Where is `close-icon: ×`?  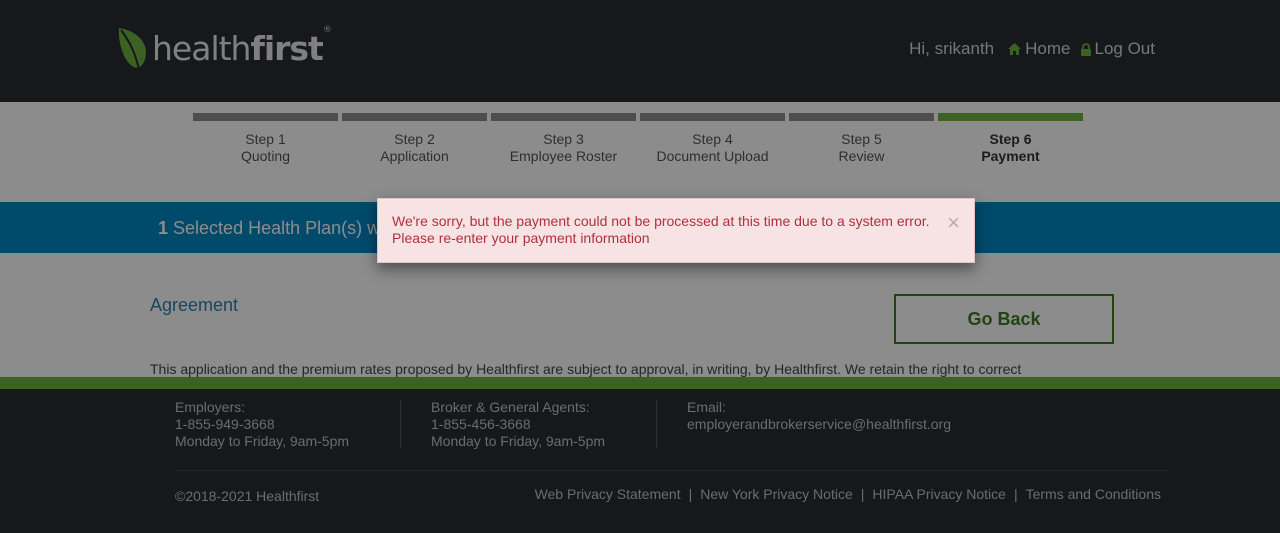
close-icon: × is located at coordinates (953, 223).